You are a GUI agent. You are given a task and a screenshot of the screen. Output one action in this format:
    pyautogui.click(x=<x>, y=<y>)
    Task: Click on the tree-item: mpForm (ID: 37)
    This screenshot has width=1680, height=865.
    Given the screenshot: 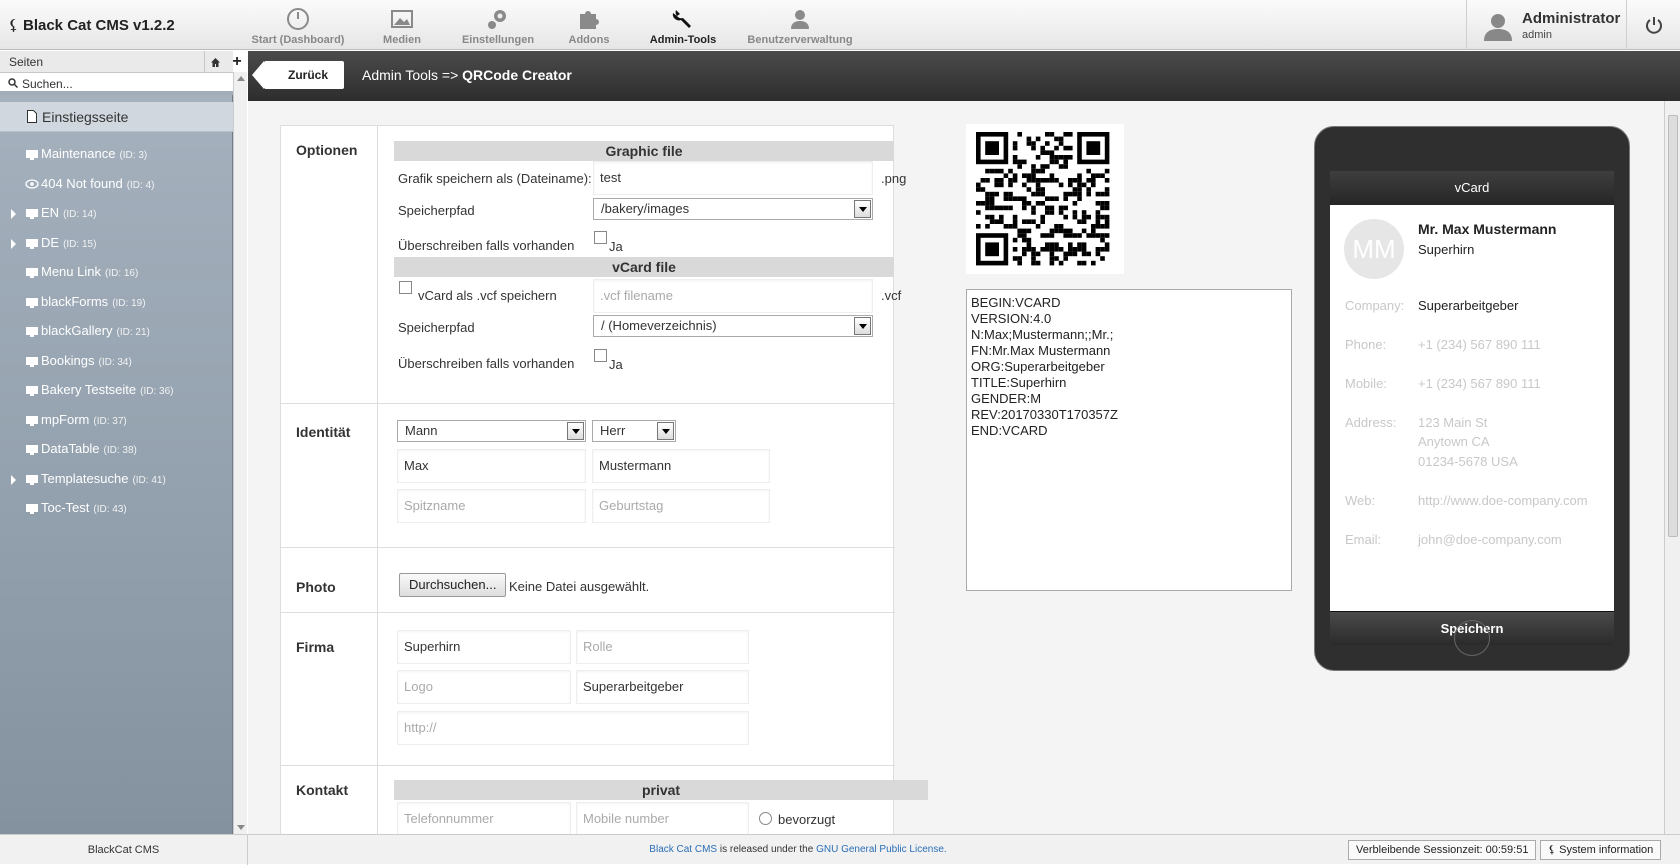 What is the action you would take?
    pyautogui.click(x=116, y=421)
    